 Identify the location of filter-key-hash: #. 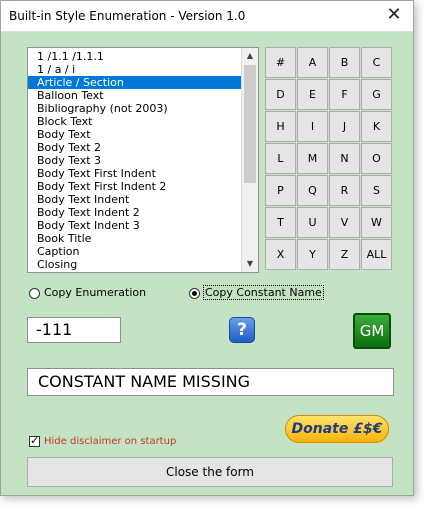
(280, 62).